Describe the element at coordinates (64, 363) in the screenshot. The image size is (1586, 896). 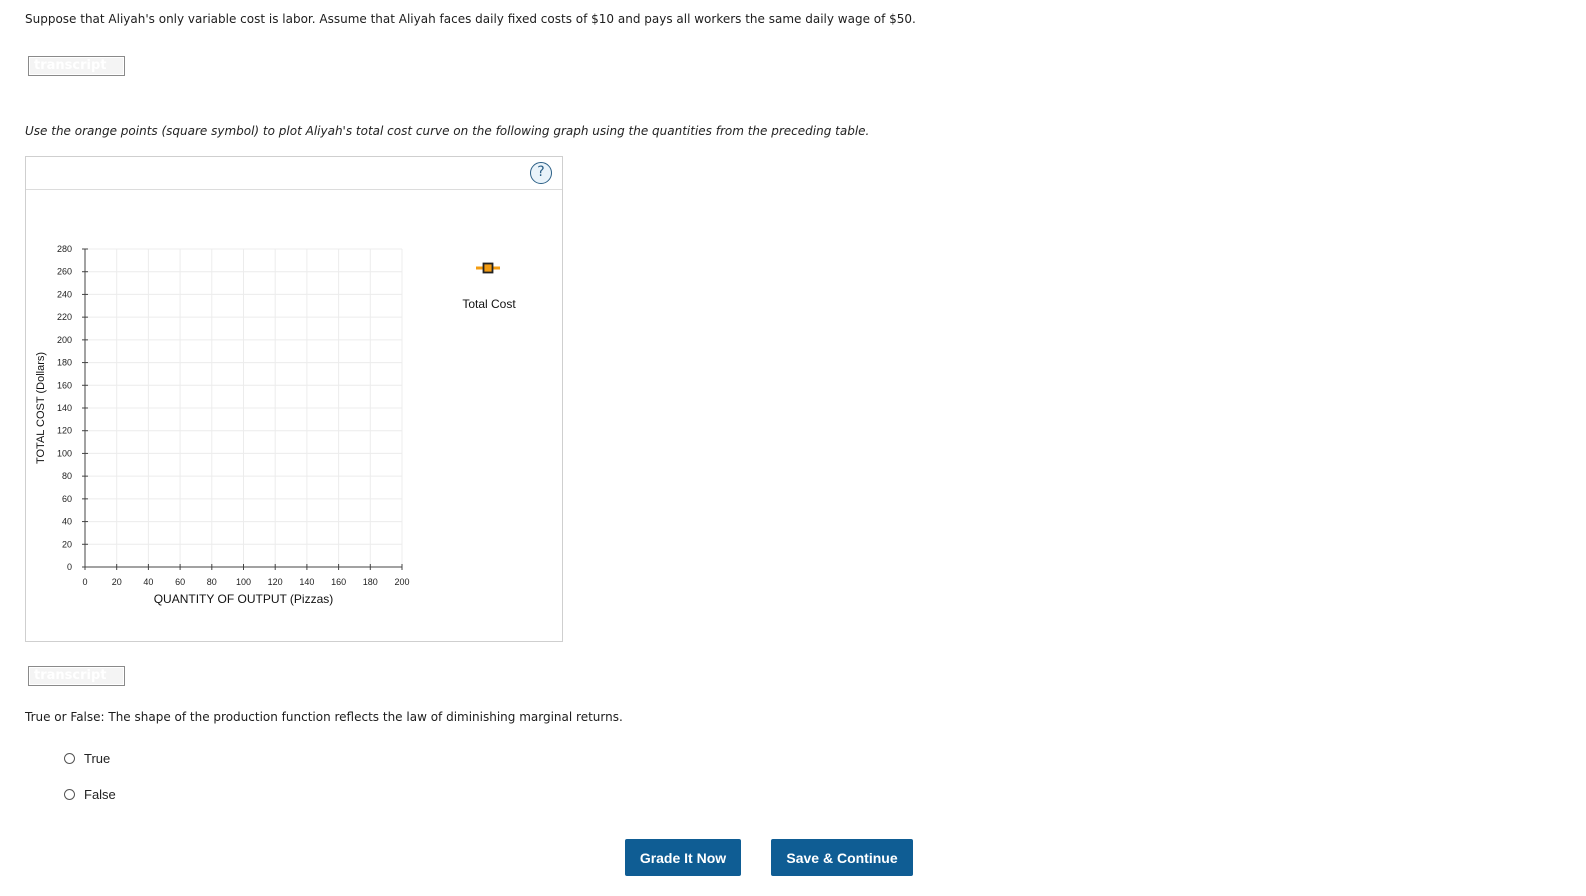
I see `y-tick-label: 180` at that location.